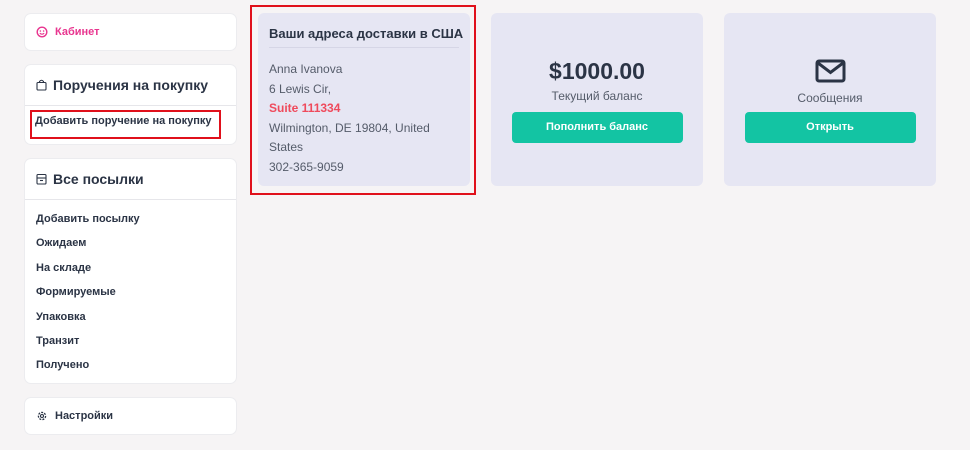 The width and height of the screenshot is (970, 450). I want to click on cabinet-link: Кабинет, so click(130, 32).